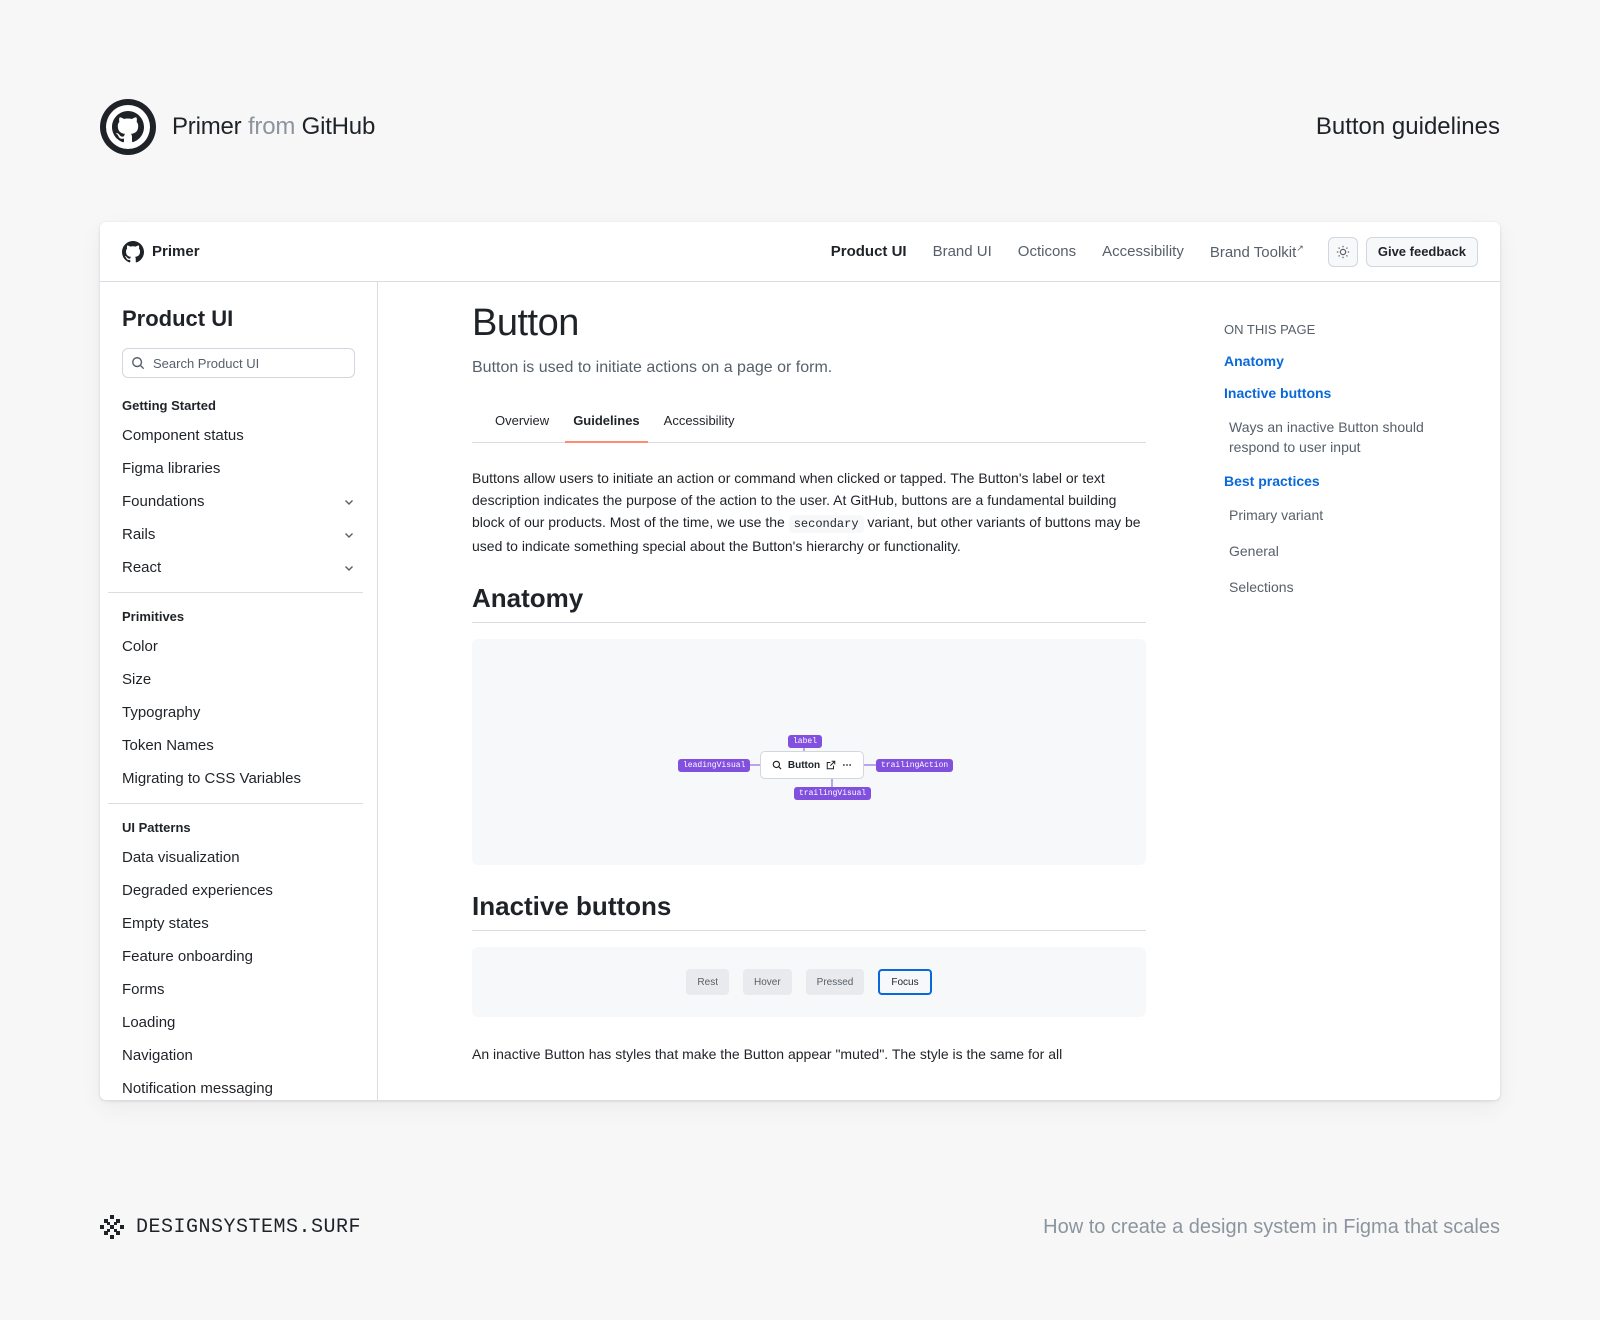 The height and width of the screenshot is (1320, 1600). Describe the element at coordinates (1334, 393) in the screenshot. I see `toc-link-inactive-buttons: Inactive buttons` at that location.